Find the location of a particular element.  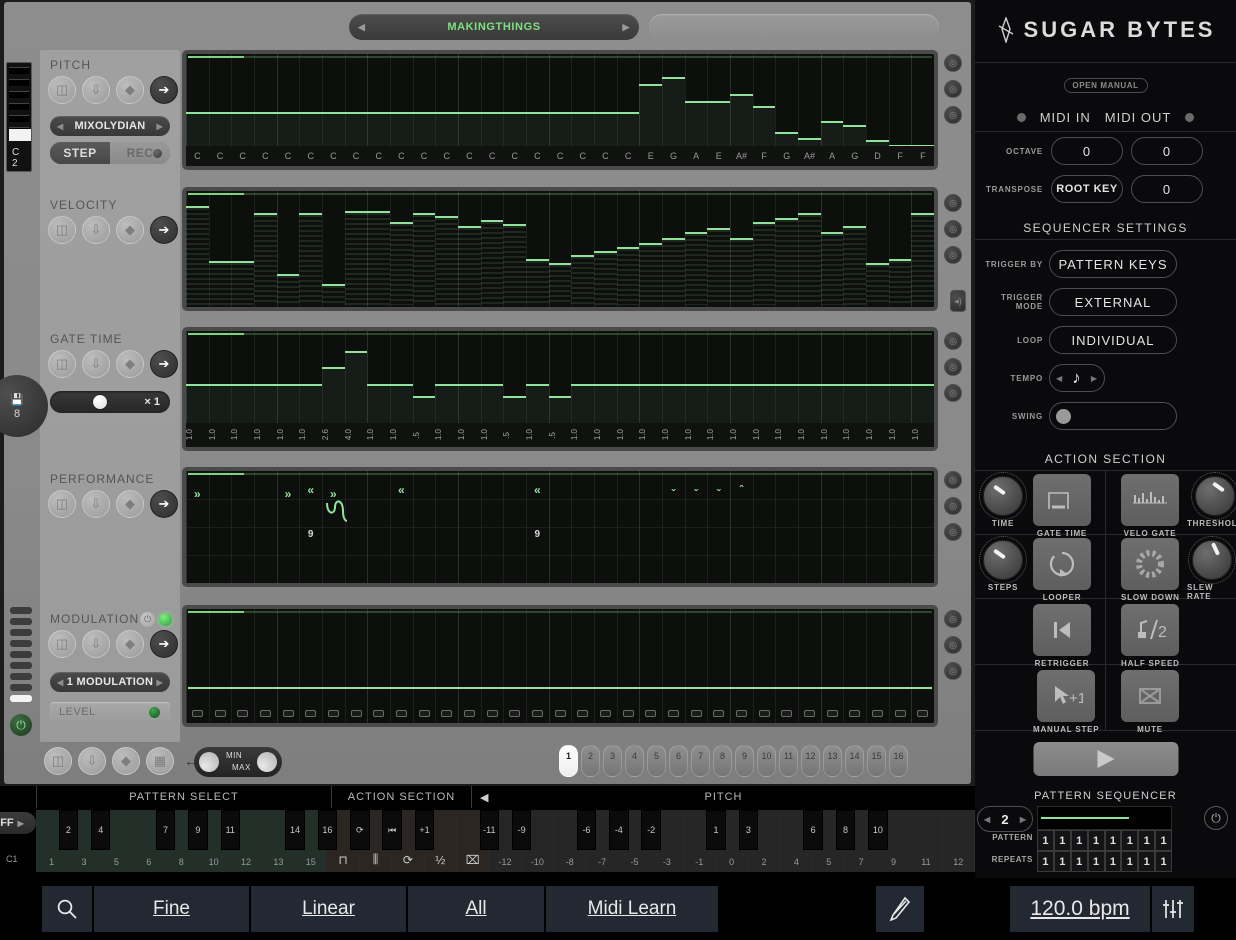

psq-pattern-cell-8: 1 is located at coordinates (1163, 840).